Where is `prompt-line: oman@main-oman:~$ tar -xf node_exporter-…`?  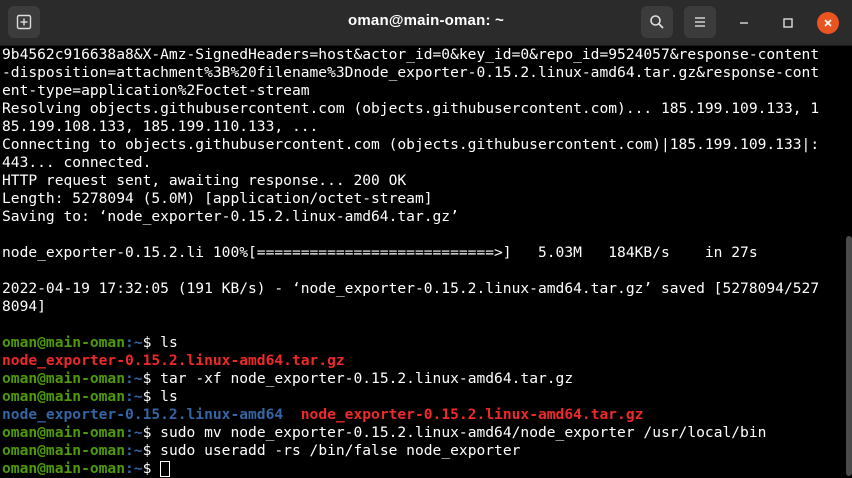
prompt-line: oman@main-oman:~$ tar -xf node_exporter-… is located at coordinates (420, 379).